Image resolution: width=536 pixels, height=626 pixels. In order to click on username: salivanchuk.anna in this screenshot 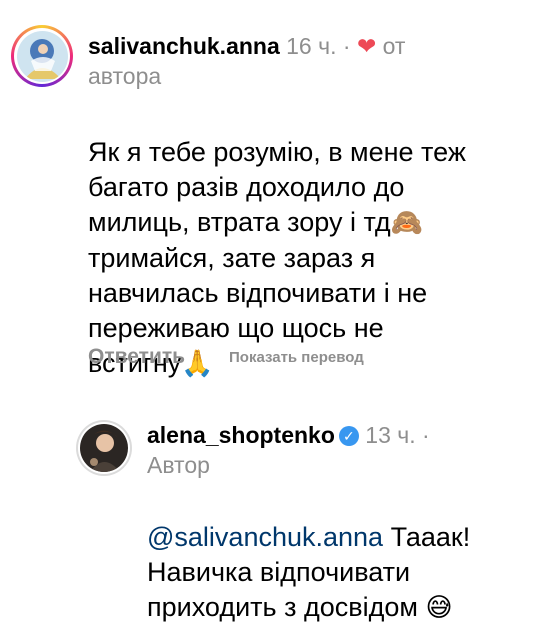, I will do `click(184, 46)`.